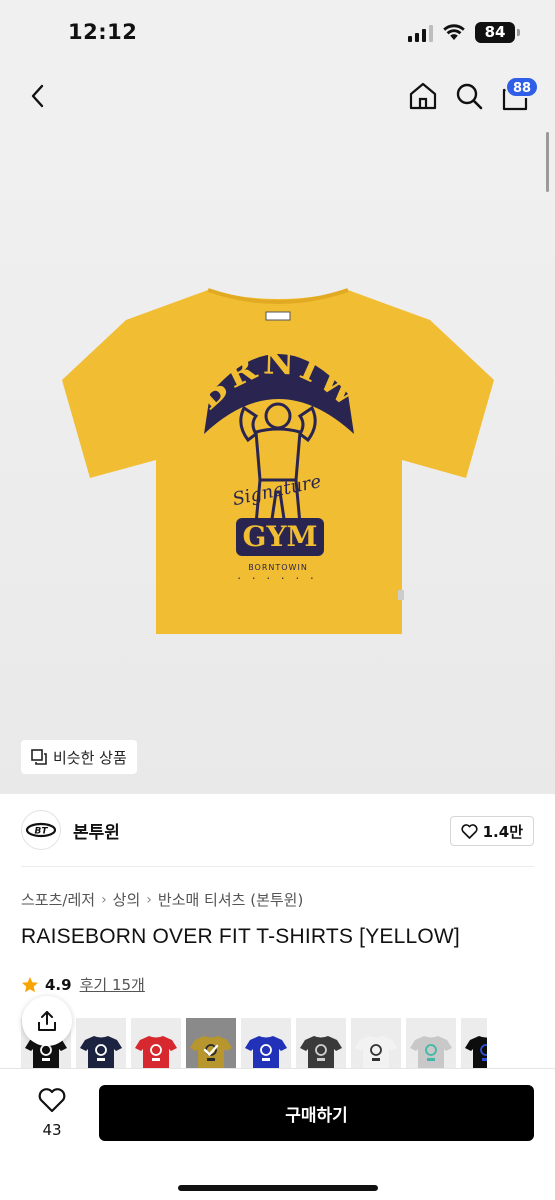 This screenshot has width=555, height=1200. I want to click on search-icon, so click(469, 96).